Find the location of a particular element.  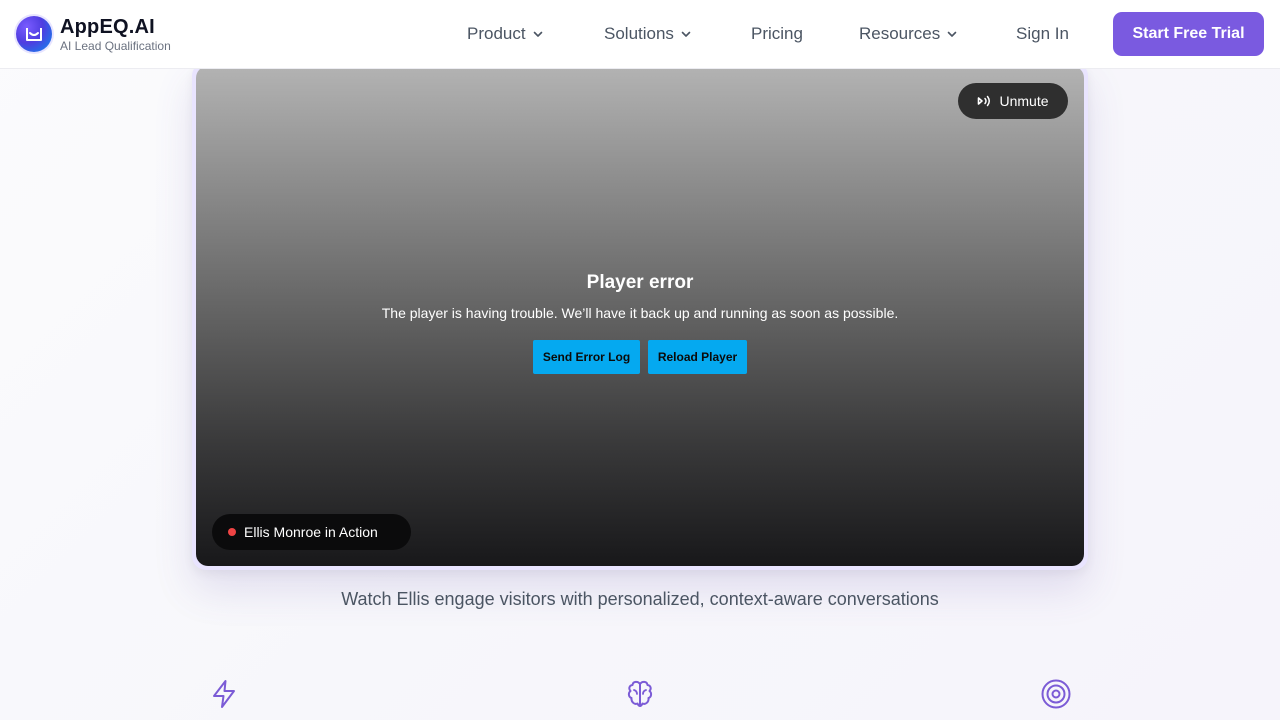

logo-icon is located at coordinates (34, 34).